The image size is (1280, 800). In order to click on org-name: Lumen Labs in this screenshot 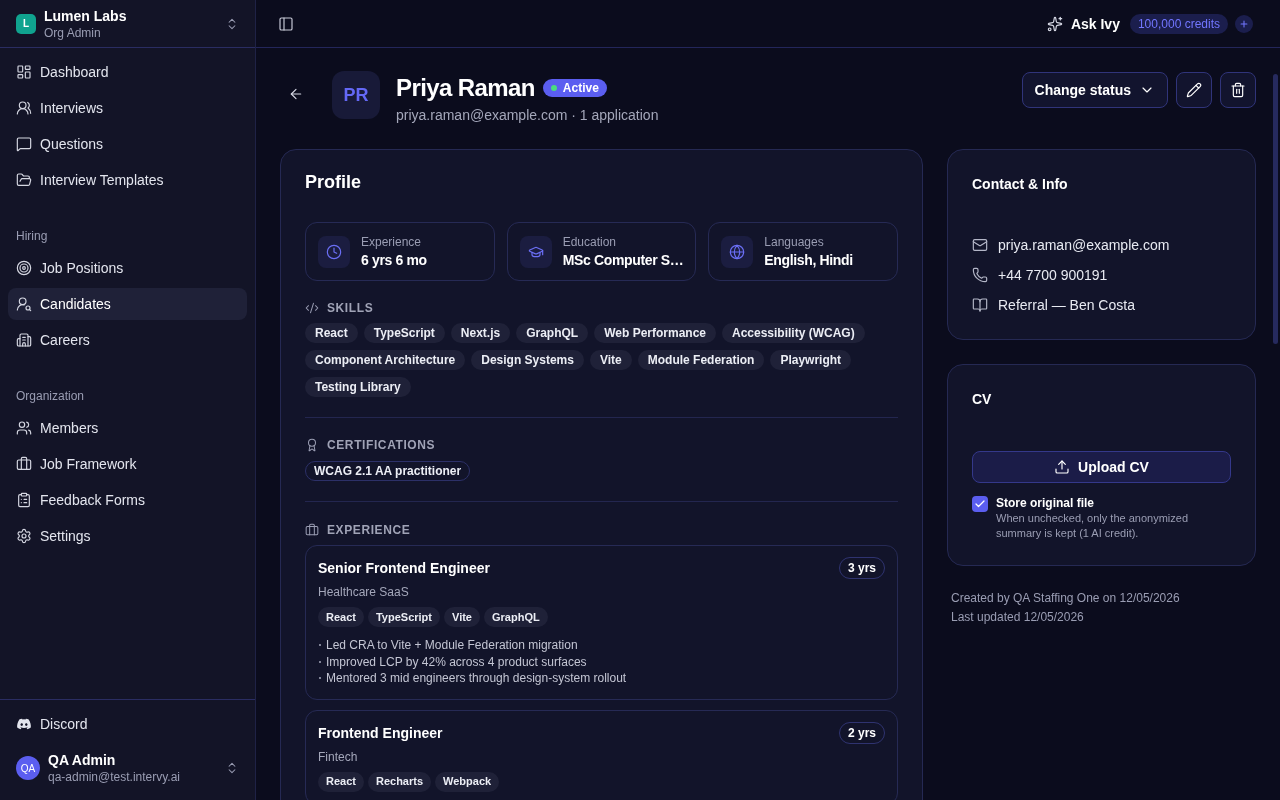, I will do `click(85, 15)`.